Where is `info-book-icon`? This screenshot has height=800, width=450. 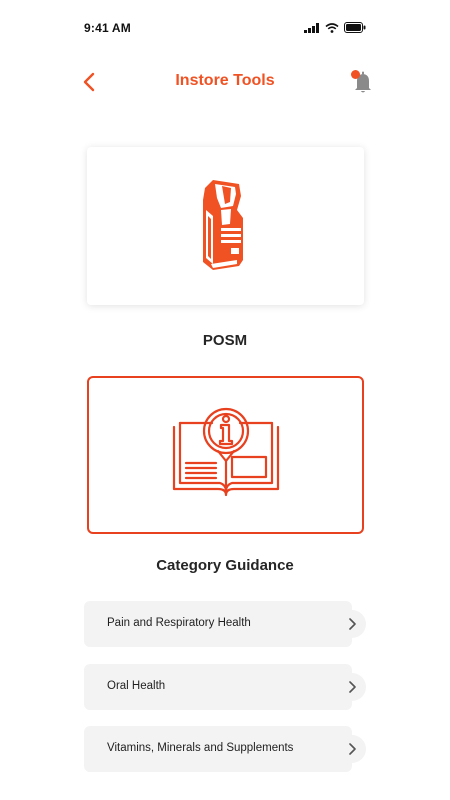
info-book-icon is located at coordinates (225, 452).